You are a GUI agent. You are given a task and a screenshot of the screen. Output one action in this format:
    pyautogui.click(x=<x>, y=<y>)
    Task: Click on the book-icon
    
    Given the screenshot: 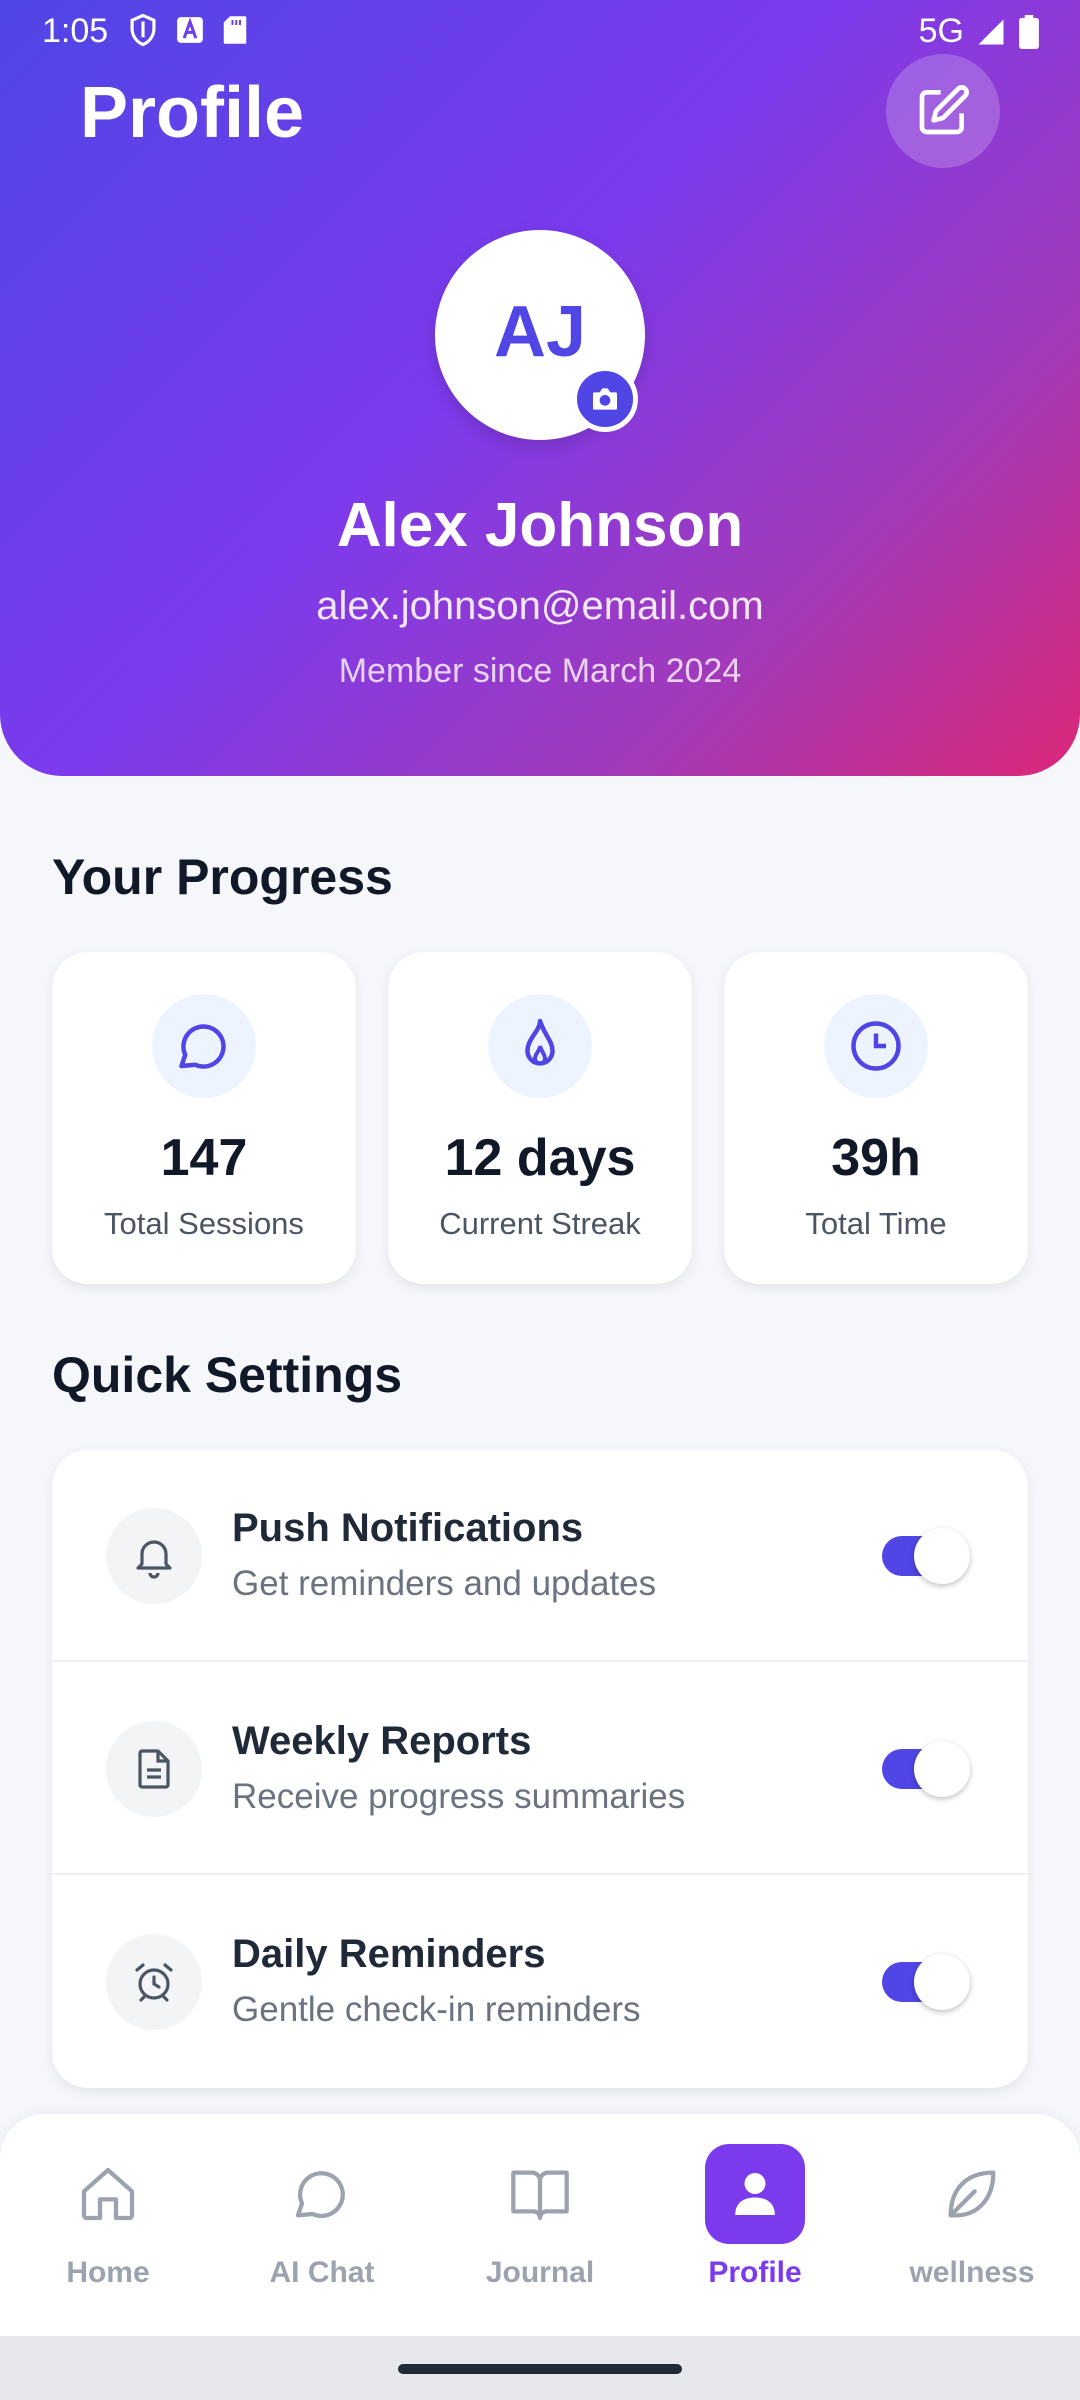 What is the action you would take?
    pyautogui.click(x=540, y=2195)
    